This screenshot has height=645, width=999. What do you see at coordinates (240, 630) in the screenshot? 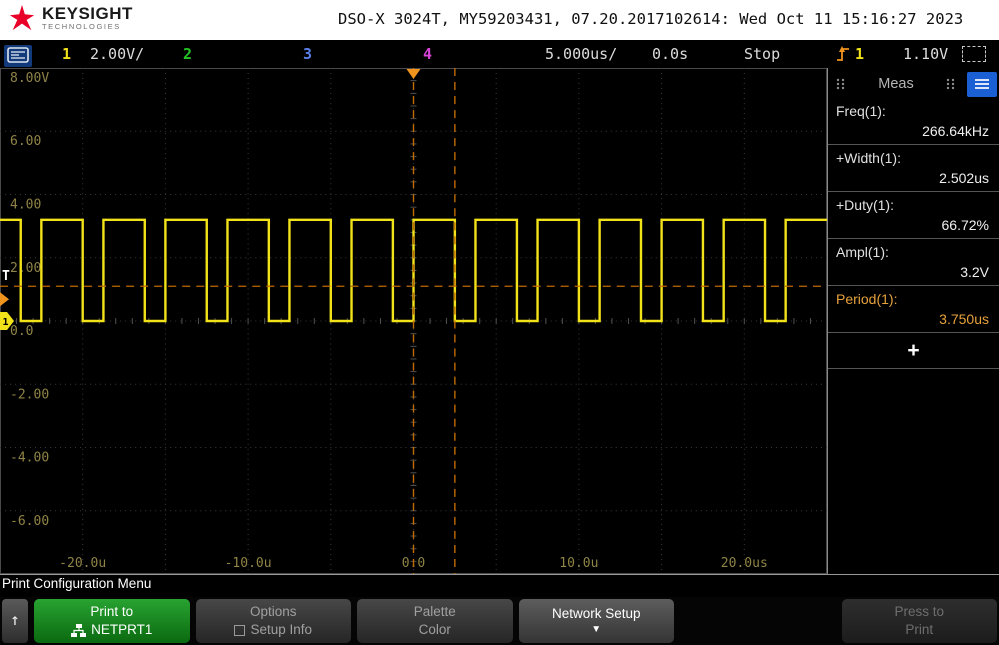
I see `checkbox-icon` at bounding box center [240, 630].